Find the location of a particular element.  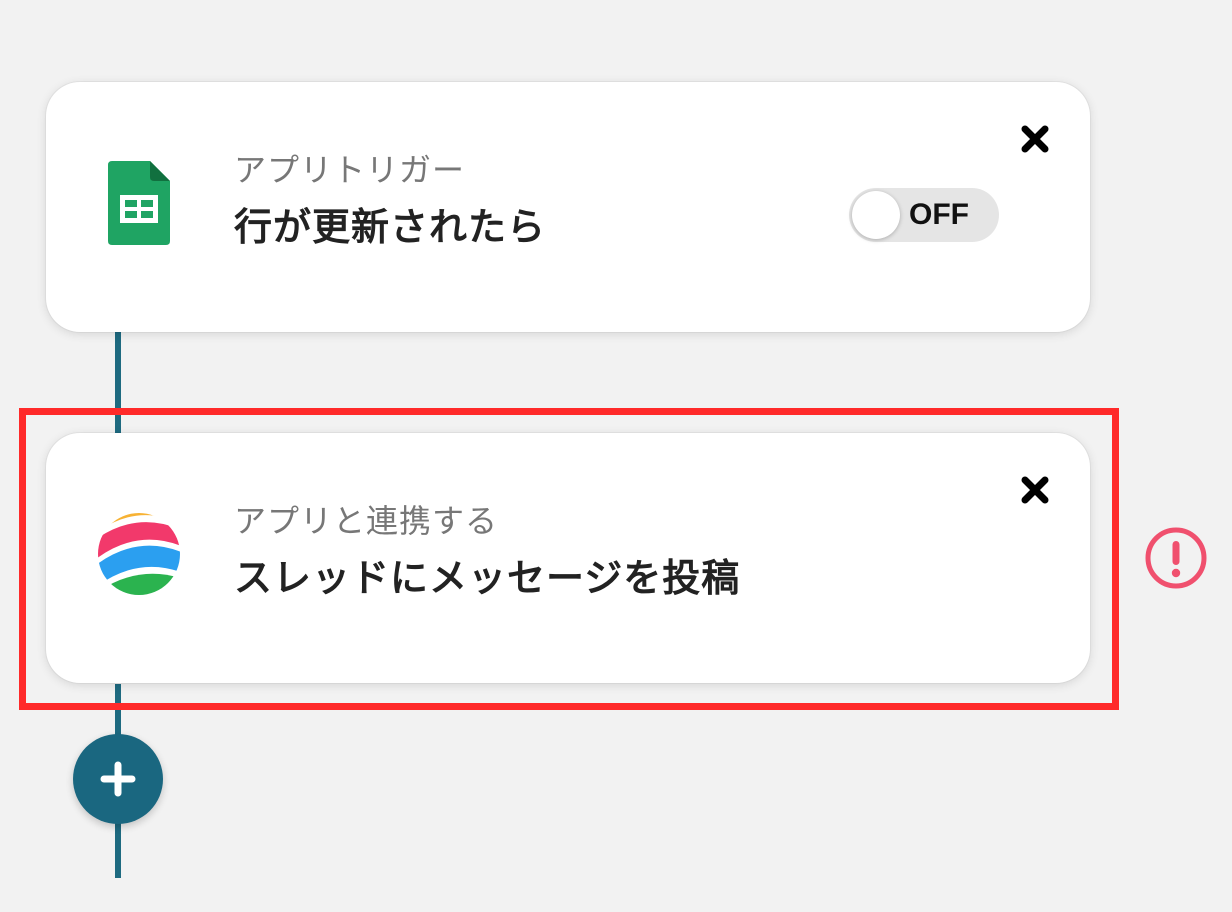

trigger-step-text: アプリトリガー 行が更新されたら is located at coordinates (390, 201).